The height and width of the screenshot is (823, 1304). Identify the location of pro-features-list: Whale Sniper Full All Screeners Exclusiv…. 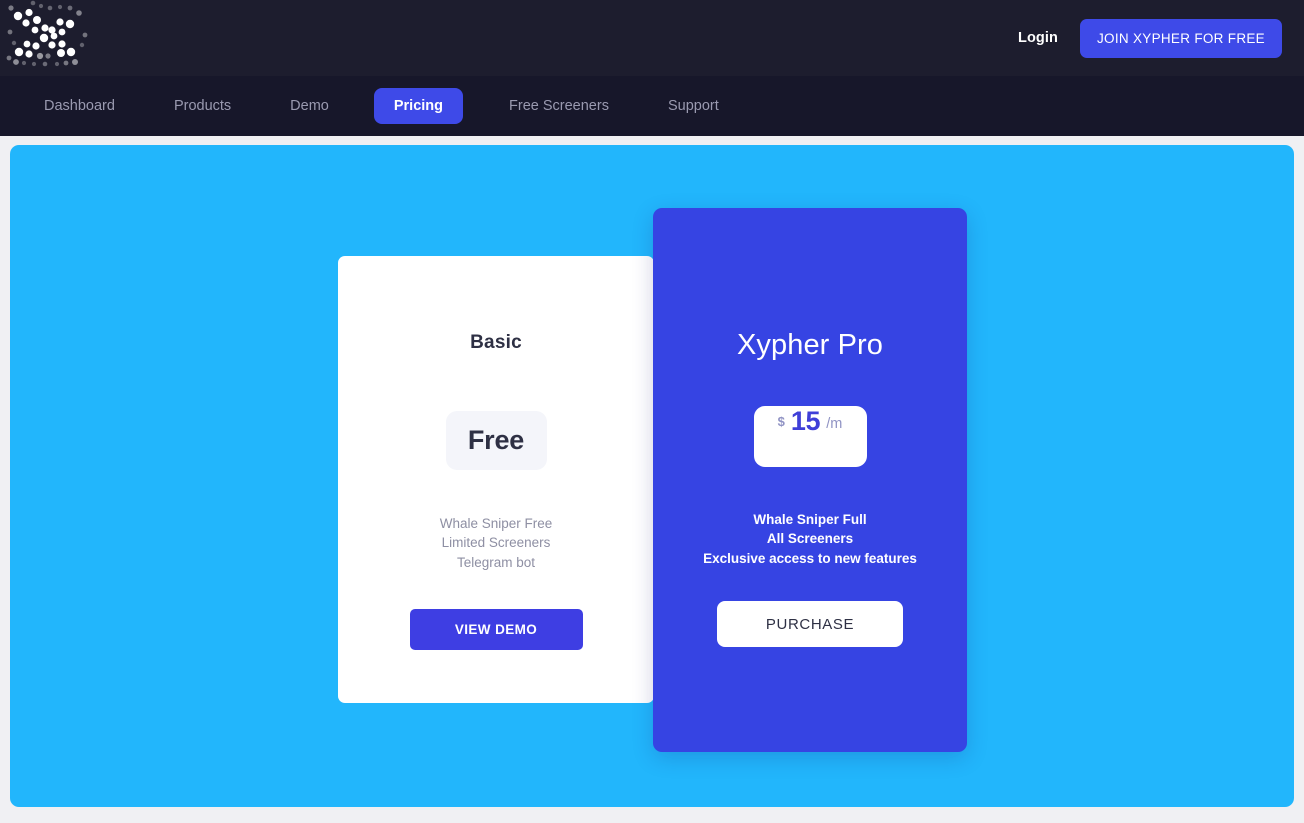
(810, 539).